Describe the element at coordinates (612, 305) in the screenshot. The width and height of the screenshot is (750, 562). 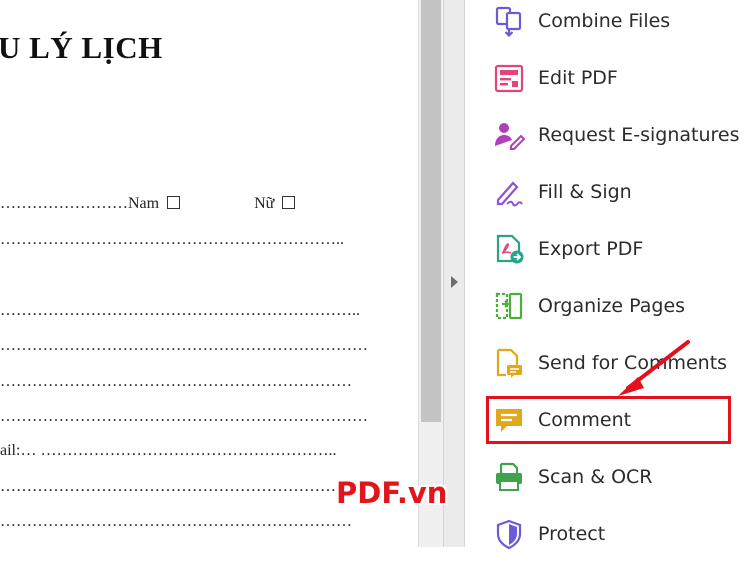
I see `tool-label: Organize Pages` at that location.